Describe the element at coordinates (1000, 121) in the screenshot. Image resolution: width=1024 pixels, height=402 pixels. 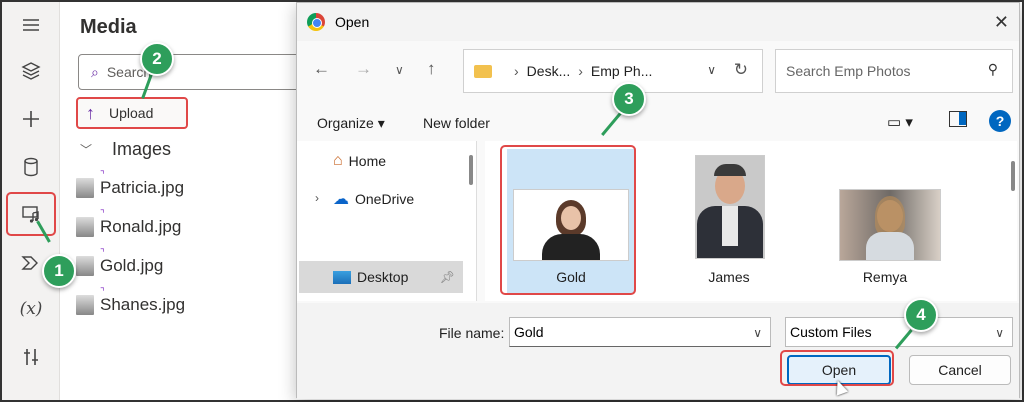
I see `help-icon: ?` at that location.